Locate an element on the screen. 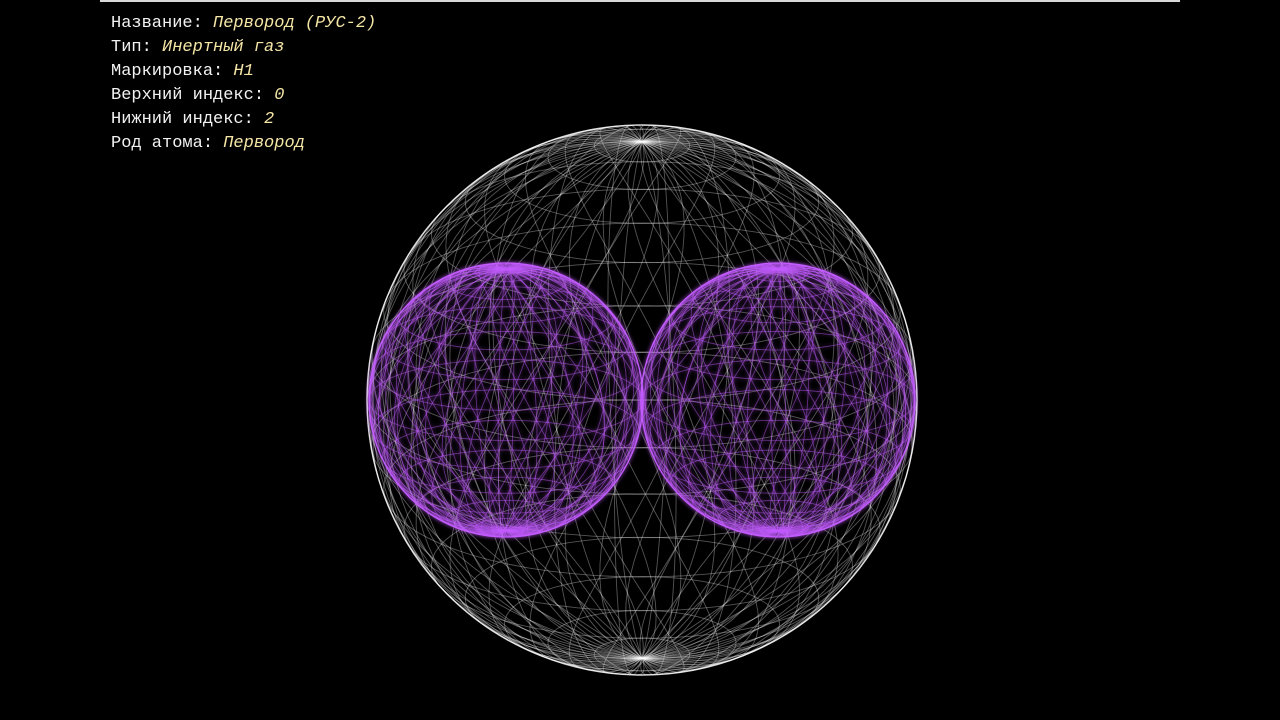  right-glowing-sphere-icon is located at coordinates (778, 400).